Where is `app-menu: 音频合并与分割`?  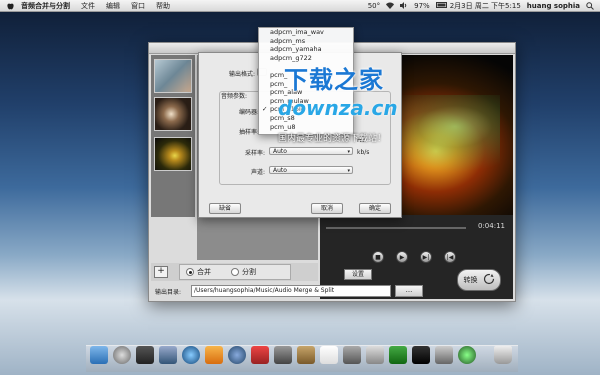 app-menu: 音频合并与分割 is located at coordinates (45, 6).